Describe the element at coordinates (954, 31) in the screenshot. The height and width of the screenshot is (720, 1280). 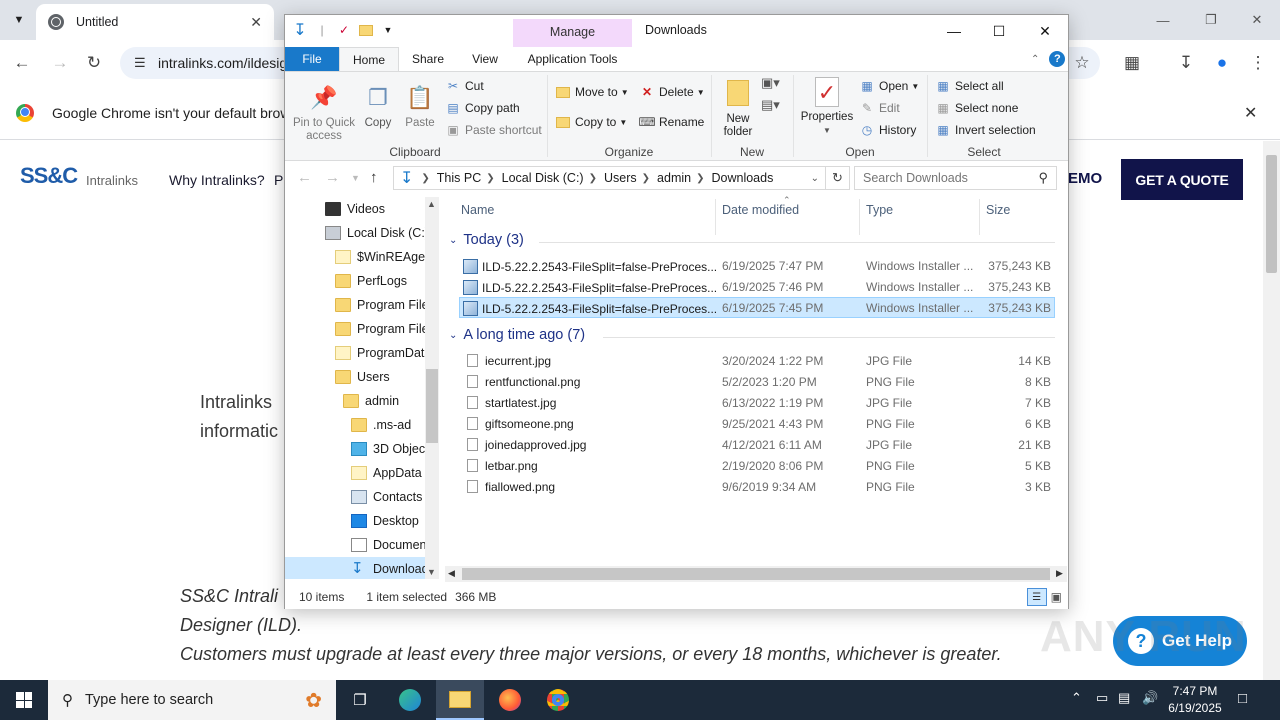
I see `explorer-minimize-button: —` at that location.